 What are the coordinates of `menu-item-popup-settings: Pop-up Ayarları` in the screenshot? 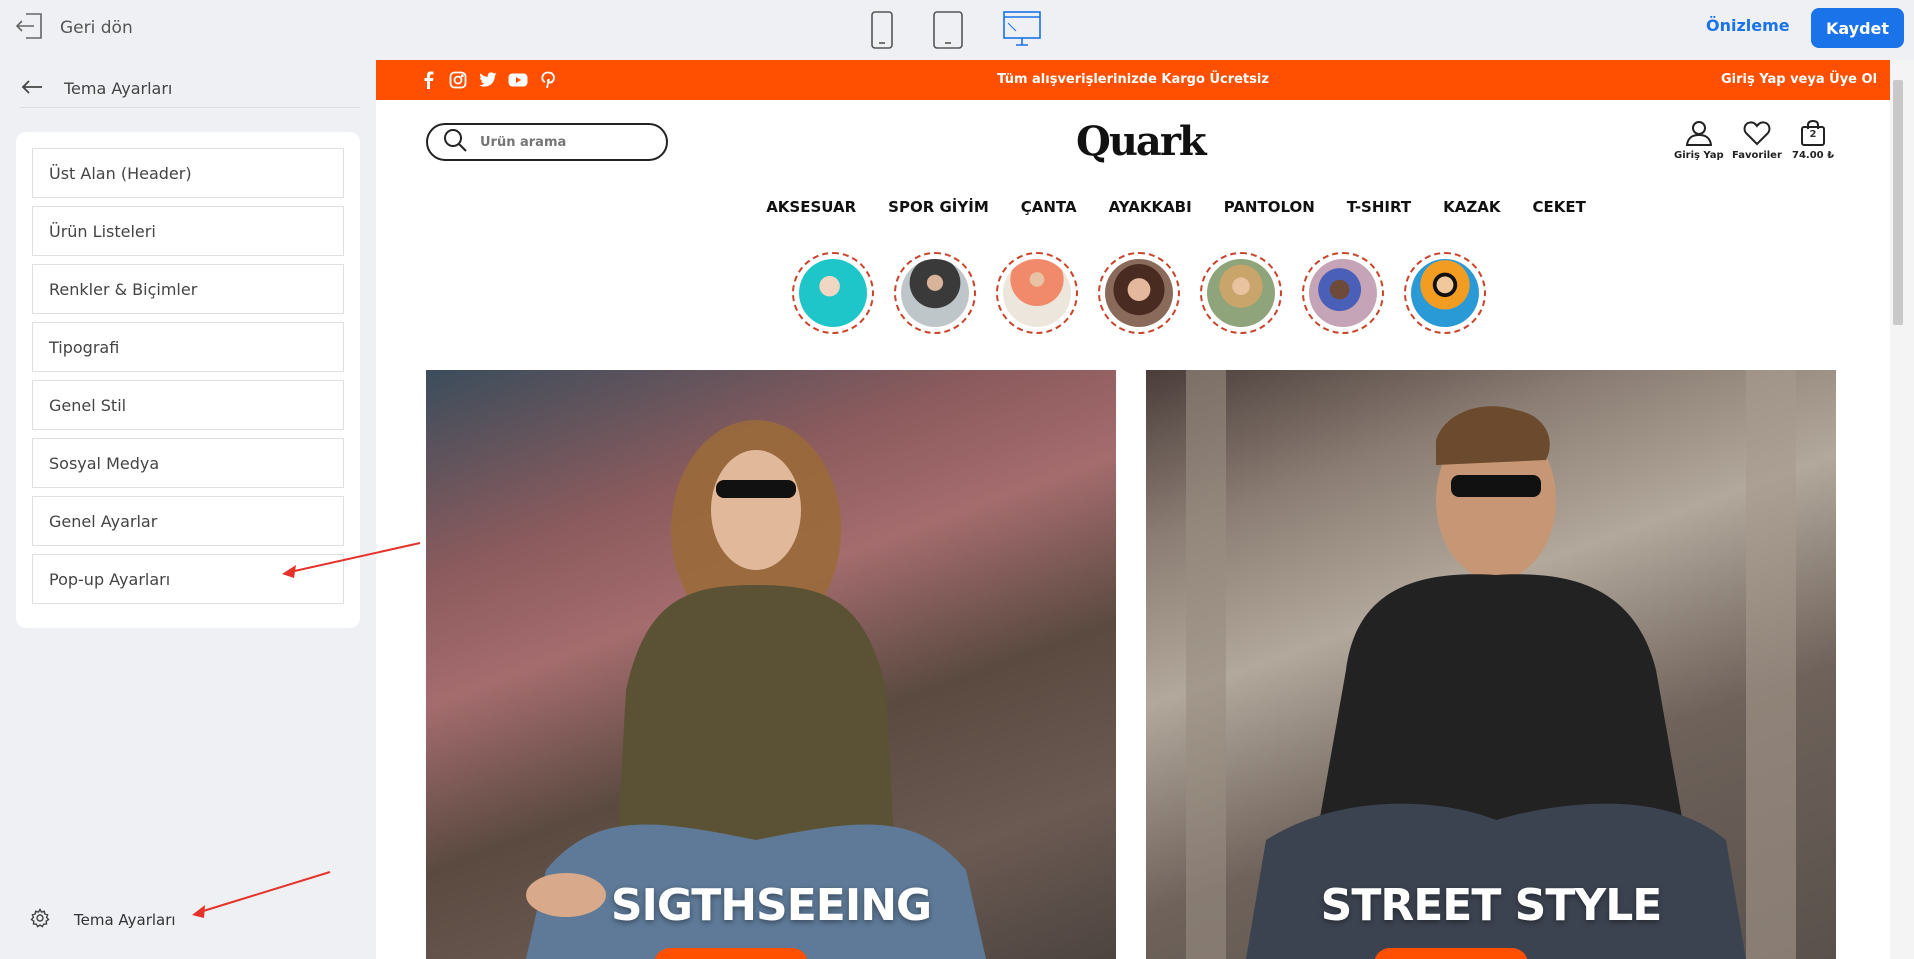 It's located at (188, 579).